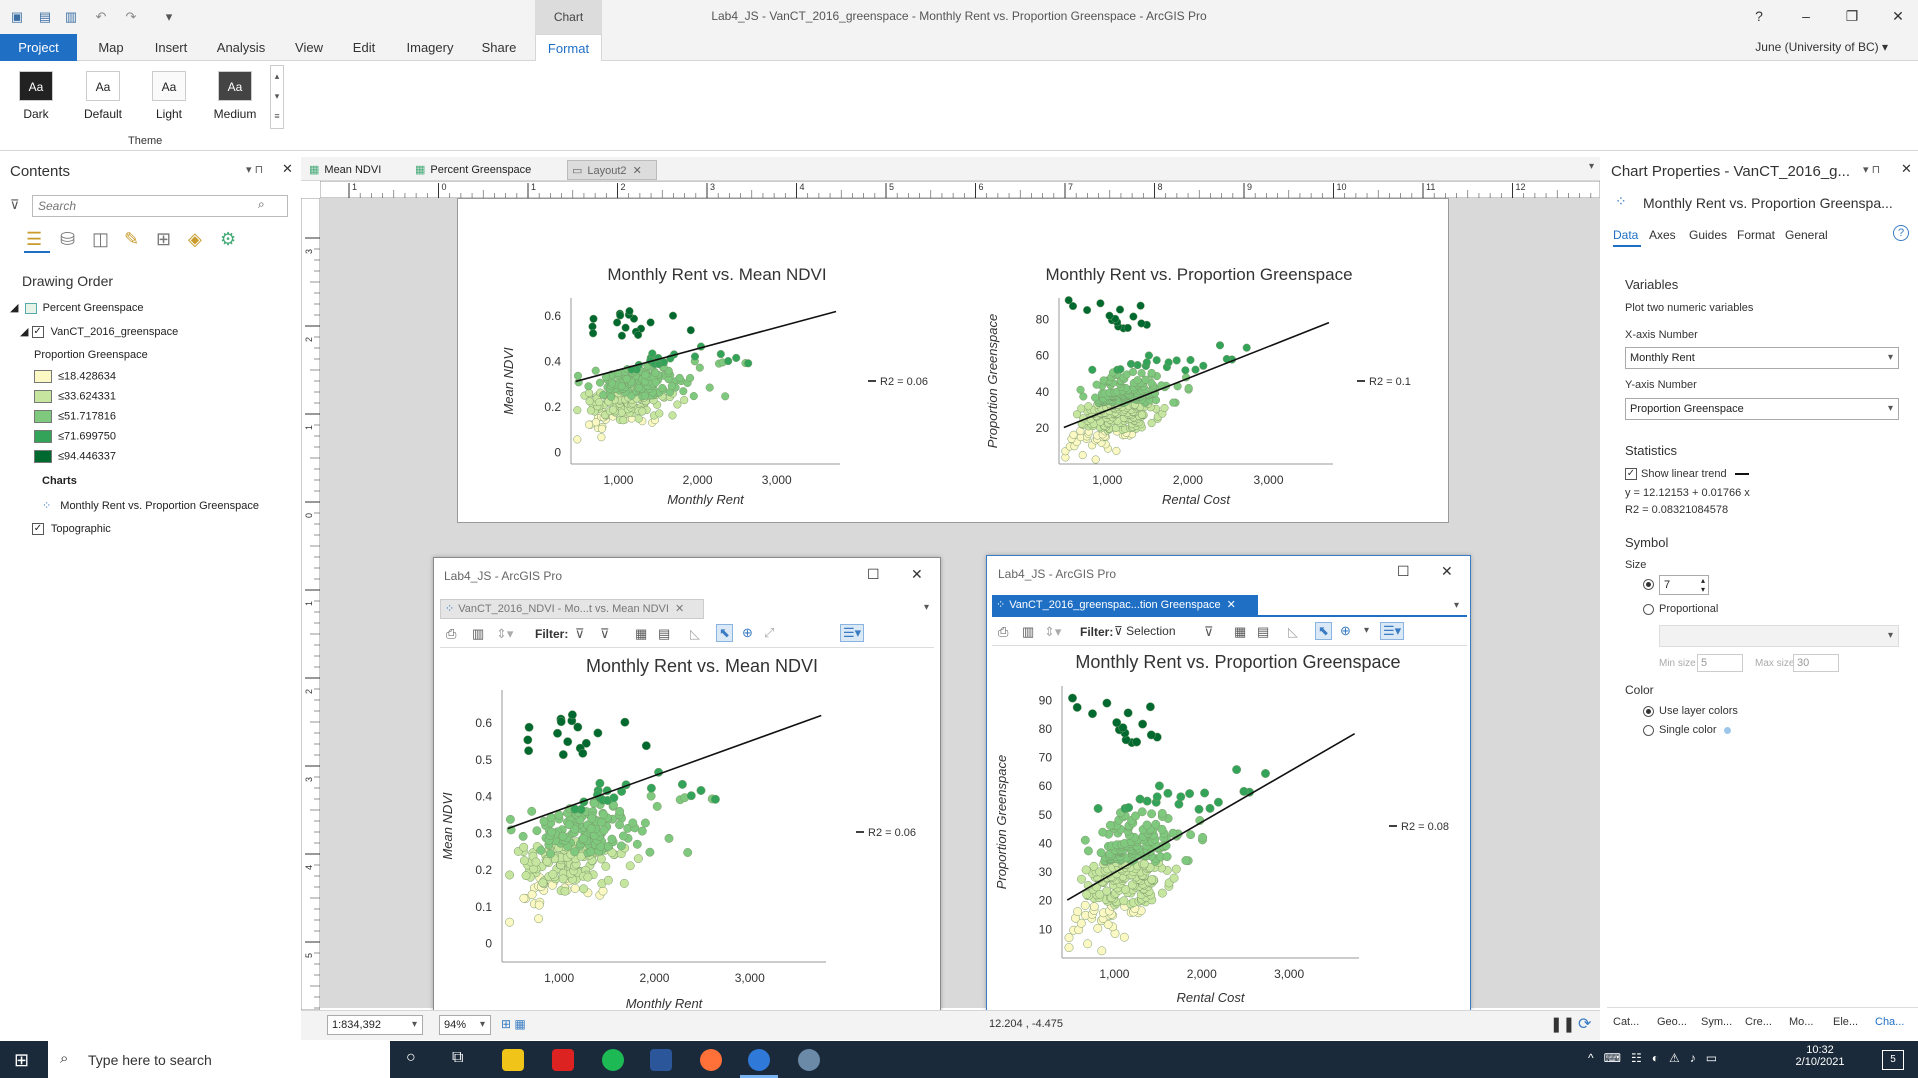  I want to click on table-icon: ▦, so click(641, 634).